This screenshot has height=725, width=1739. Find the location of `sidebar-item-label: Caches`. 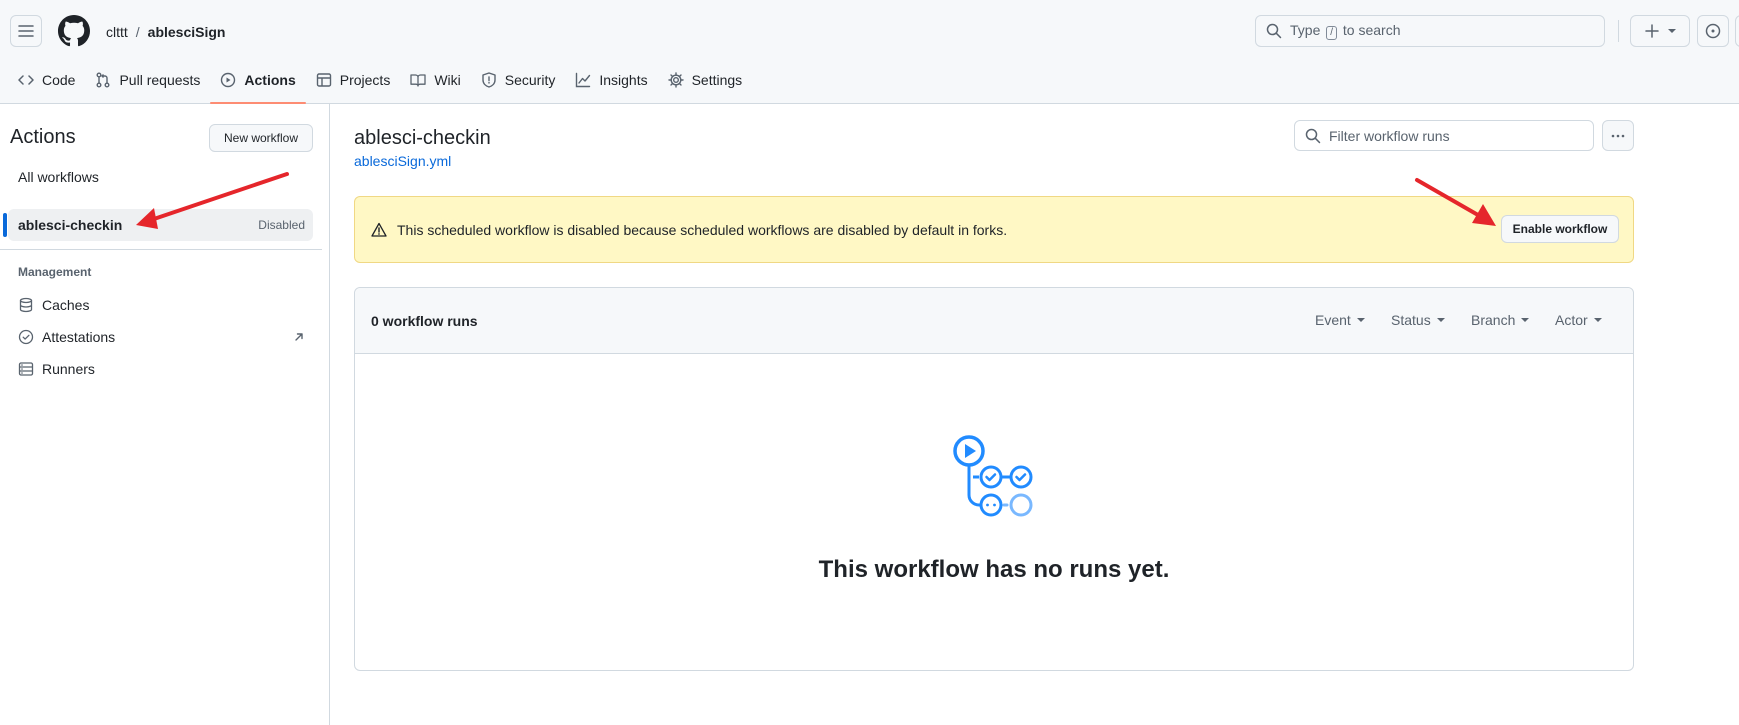

sidebar-item-label: Caches is located at coordinates (66, 305).